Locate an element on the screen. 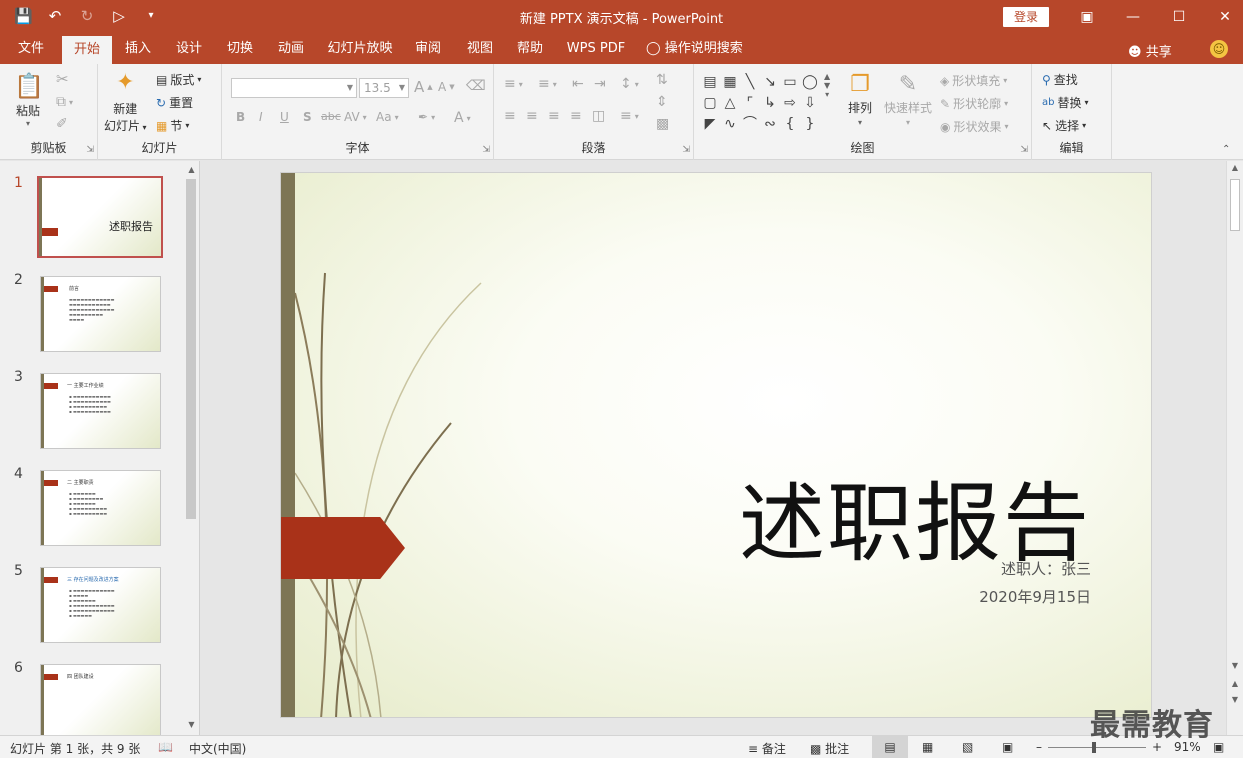 The image size is (1243, 758). language-indicator: 中文(中国) is located at coordinates (217, 748).